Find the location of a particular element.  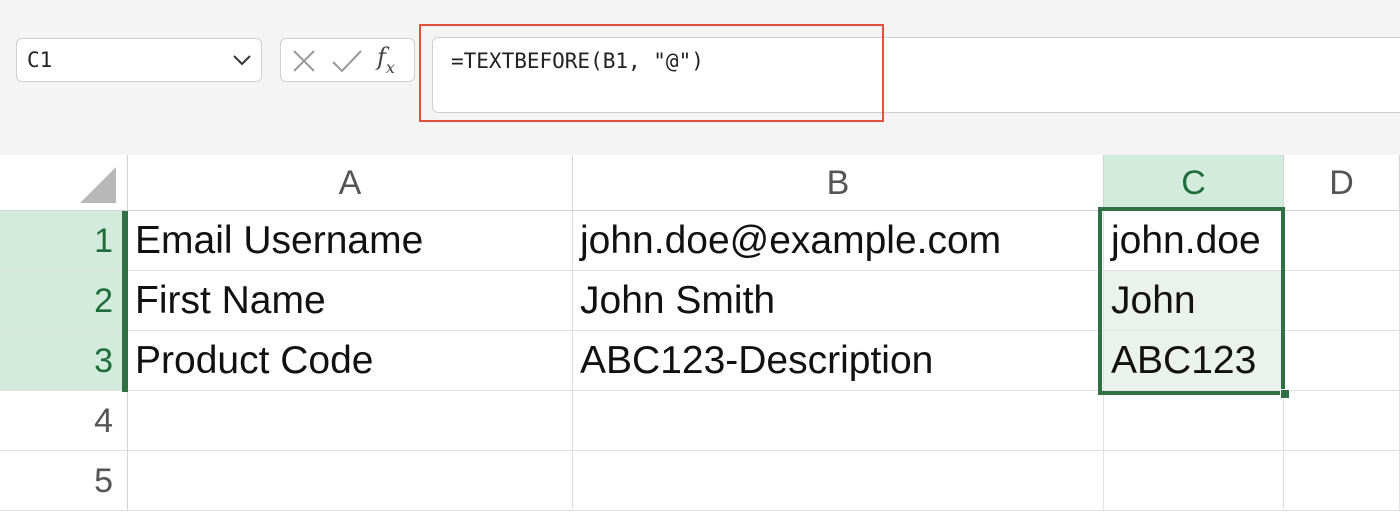

cell-c3: ABC123 is located at coordinates (1194, 361).